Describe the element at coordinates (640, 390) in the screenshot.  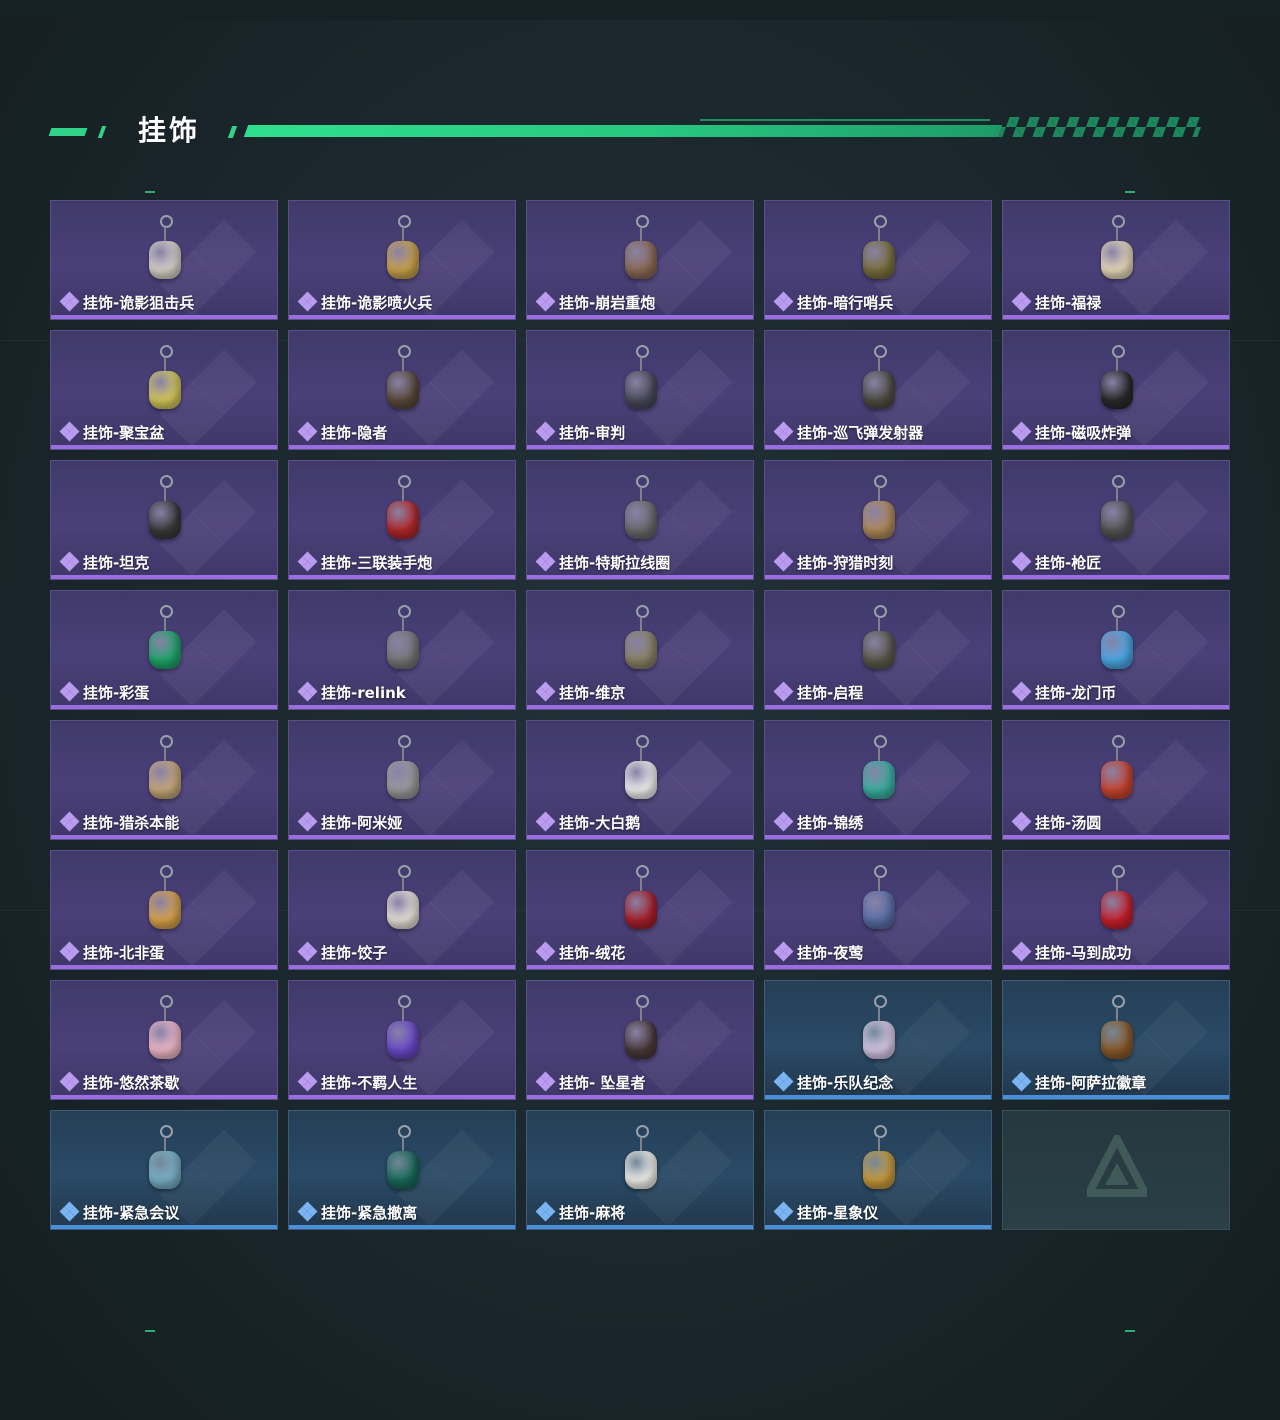
I see `charm-card: 挂饰-审判` at that location.